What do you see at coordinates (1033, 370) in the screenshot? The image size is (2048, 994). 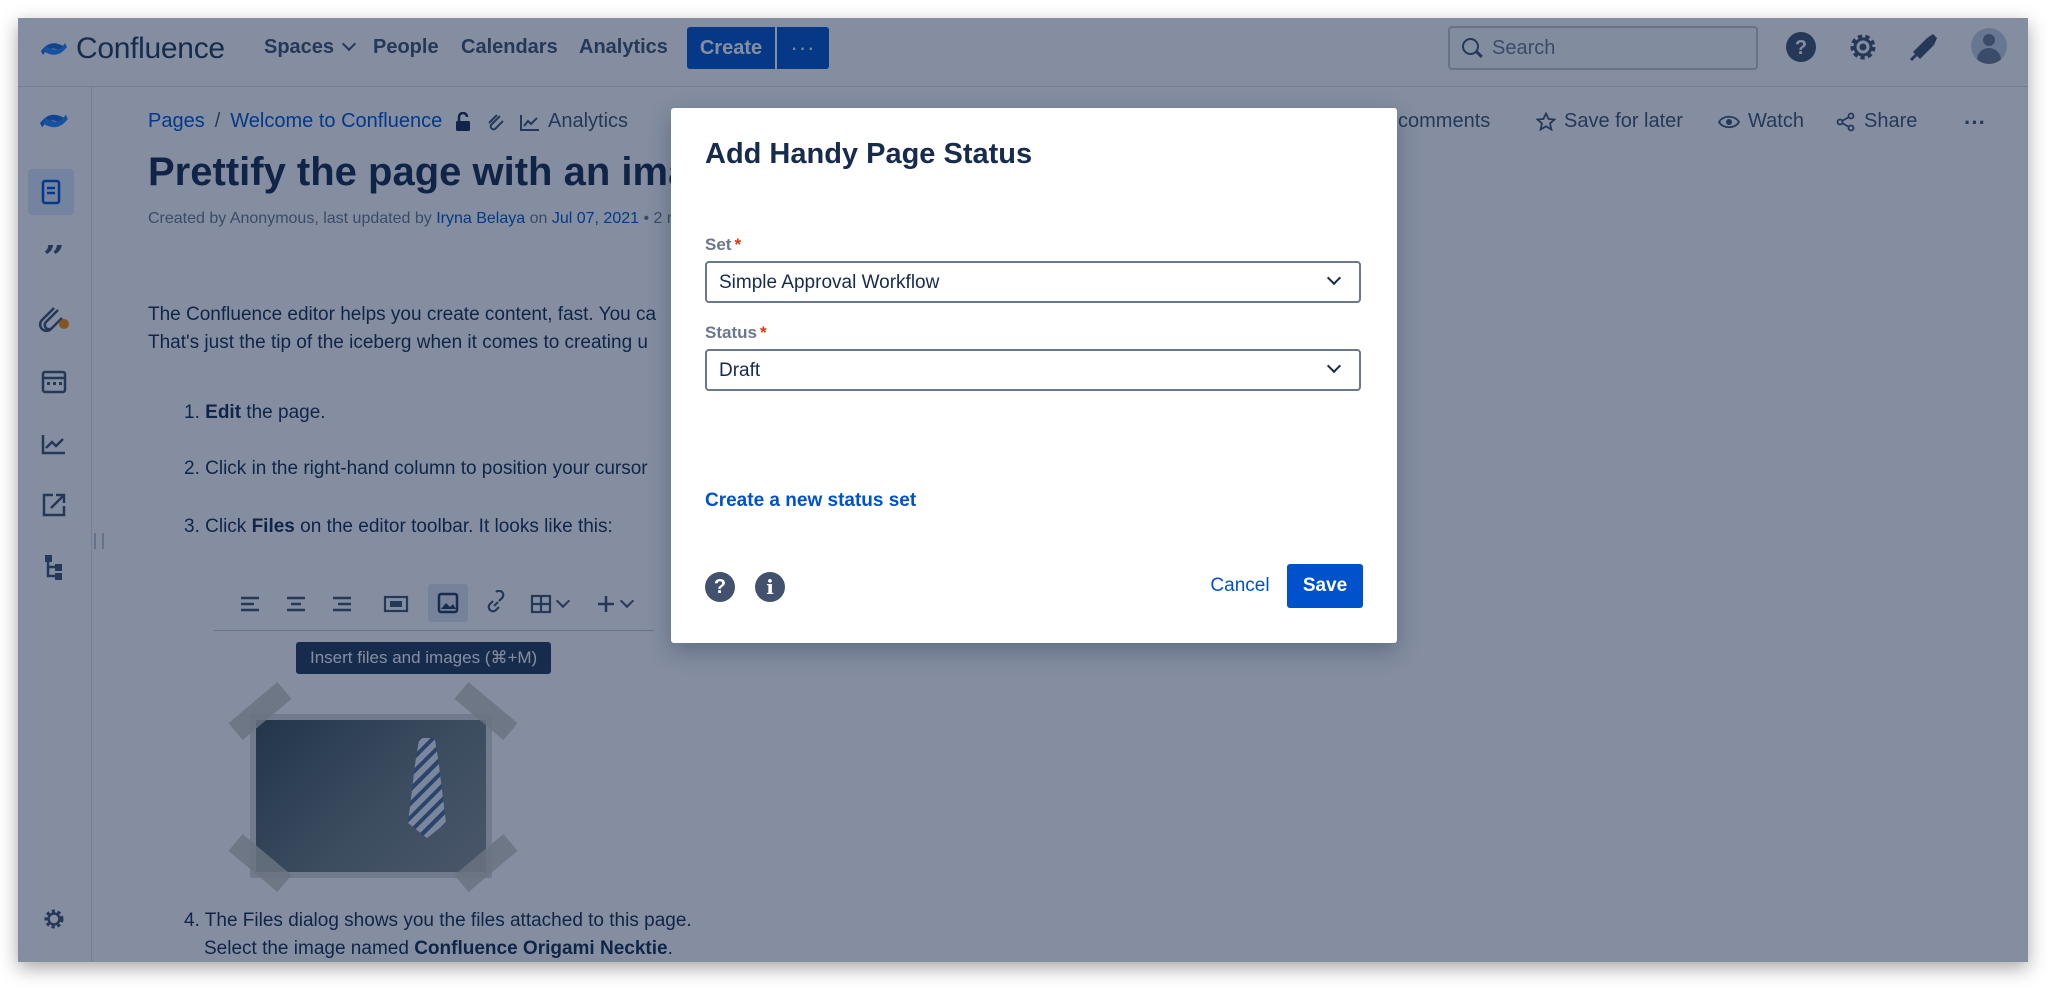 I see `status-select: Draft` at bounding box center [1033, 370].